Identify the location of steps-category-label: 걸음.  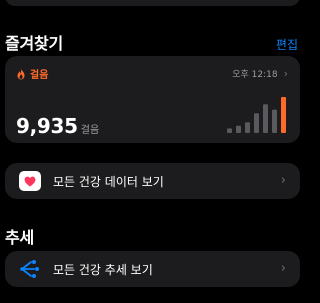
(39, 75).